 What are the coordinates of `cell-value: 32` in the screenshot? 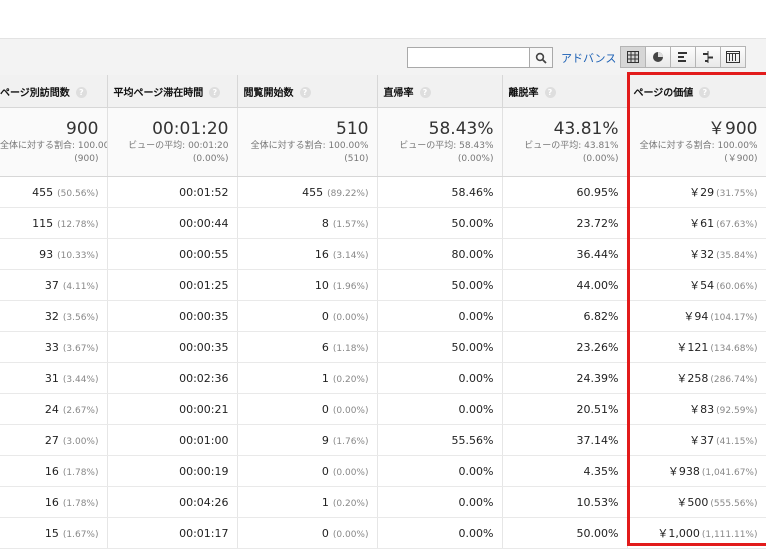 It's located at (51, 316).